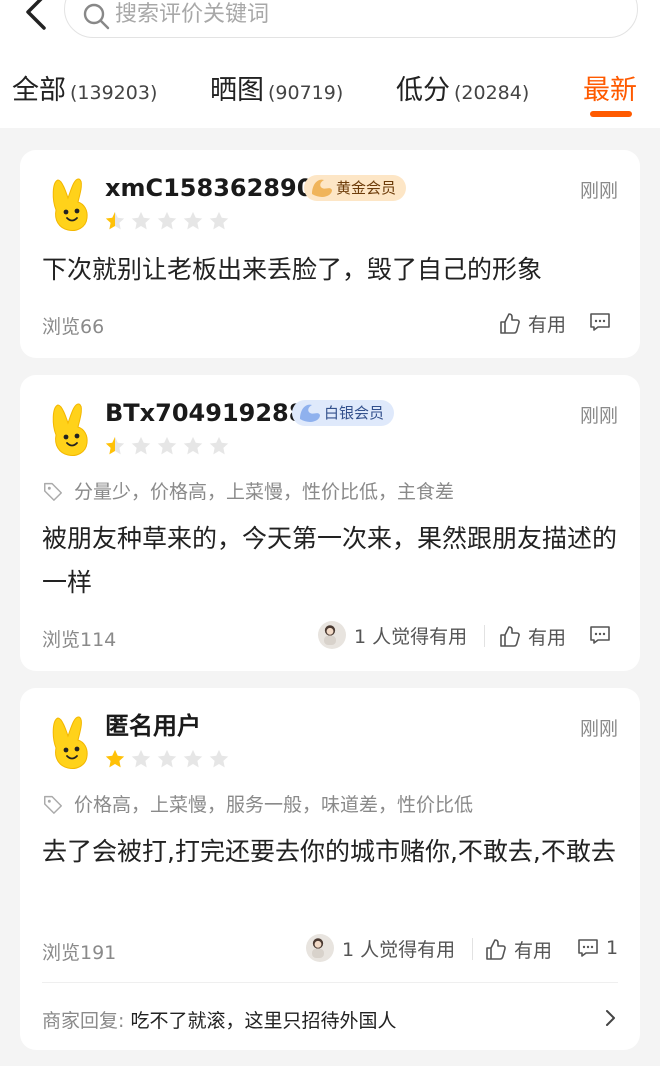 The height and width of the screenshot is (1066, 660). What do you see at coordinates (209, 188) in the screenshot?
I see `username: xmC158362890` at bounding box center [209, 188].